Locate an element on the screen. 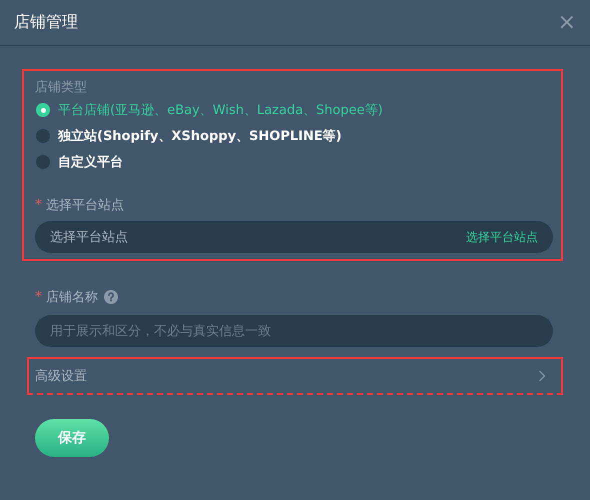  field-label: 店铺名称 is located at coordinates (72, 297).